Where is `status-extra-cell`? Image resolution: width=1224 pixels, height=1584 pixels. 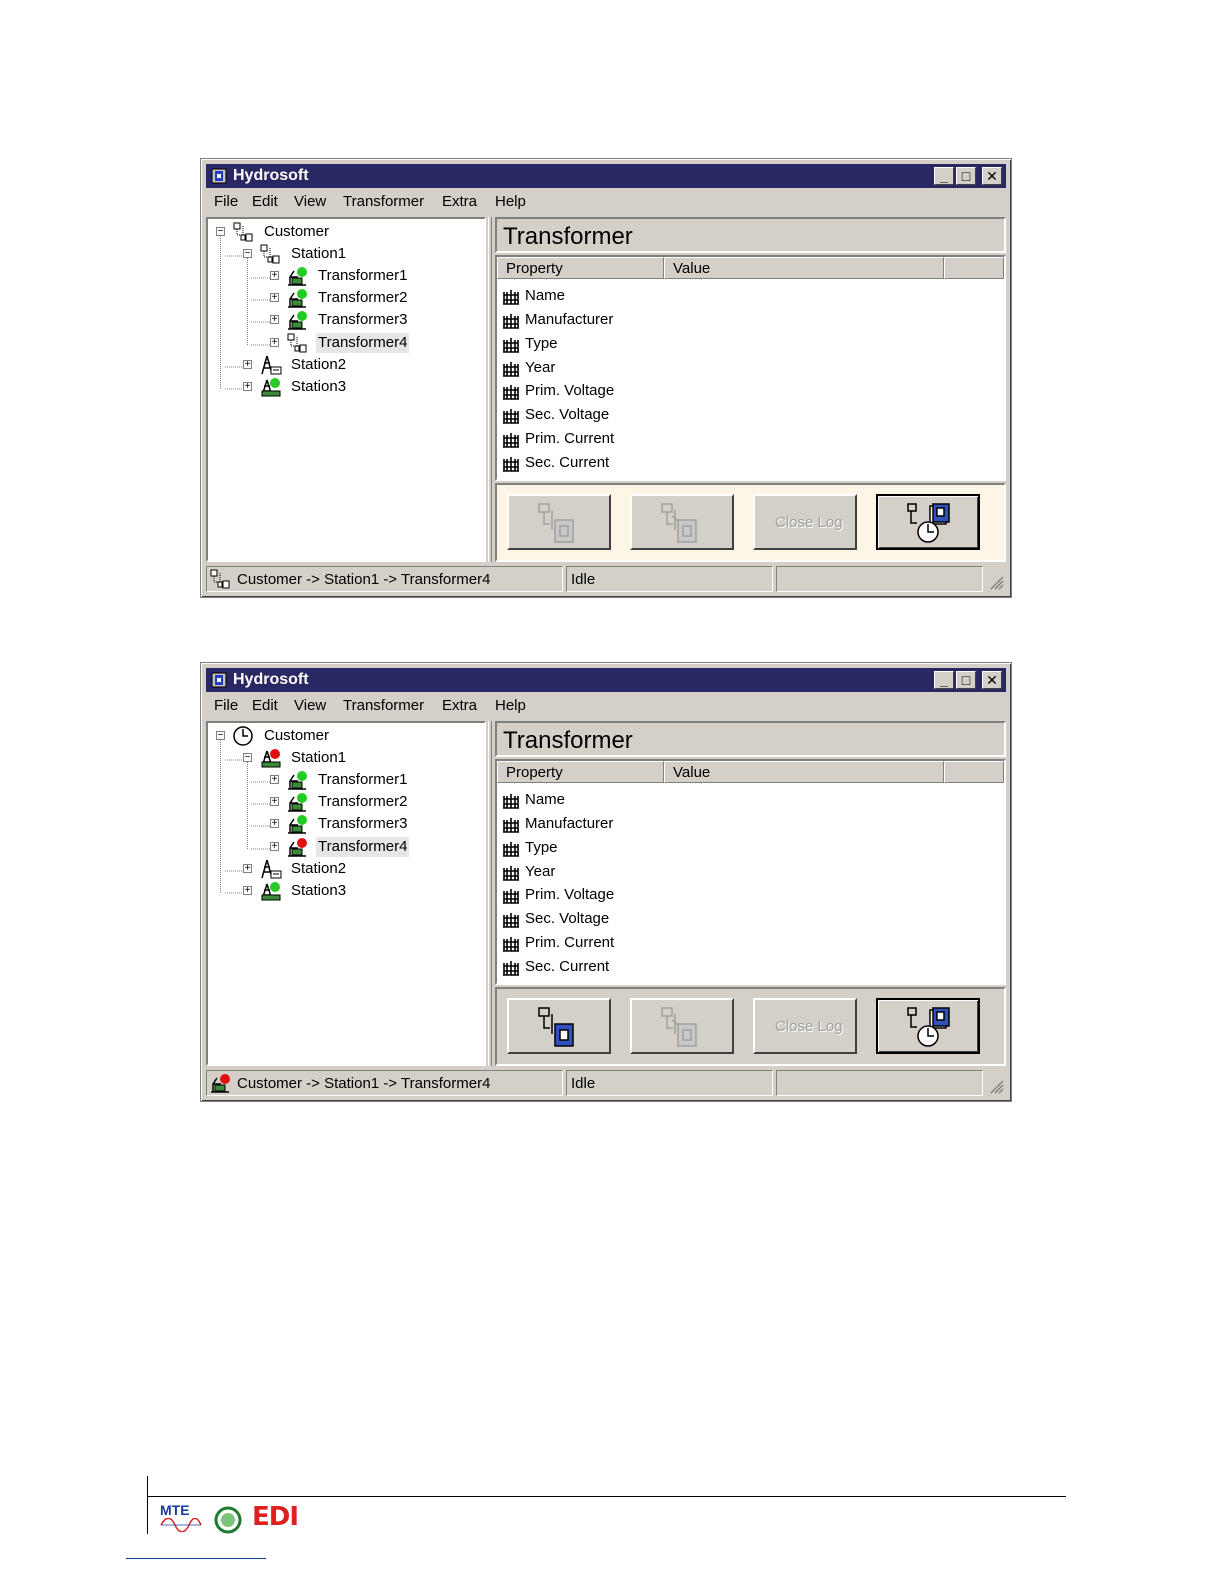 status-extra-cell is located at coordinates (879, 579).